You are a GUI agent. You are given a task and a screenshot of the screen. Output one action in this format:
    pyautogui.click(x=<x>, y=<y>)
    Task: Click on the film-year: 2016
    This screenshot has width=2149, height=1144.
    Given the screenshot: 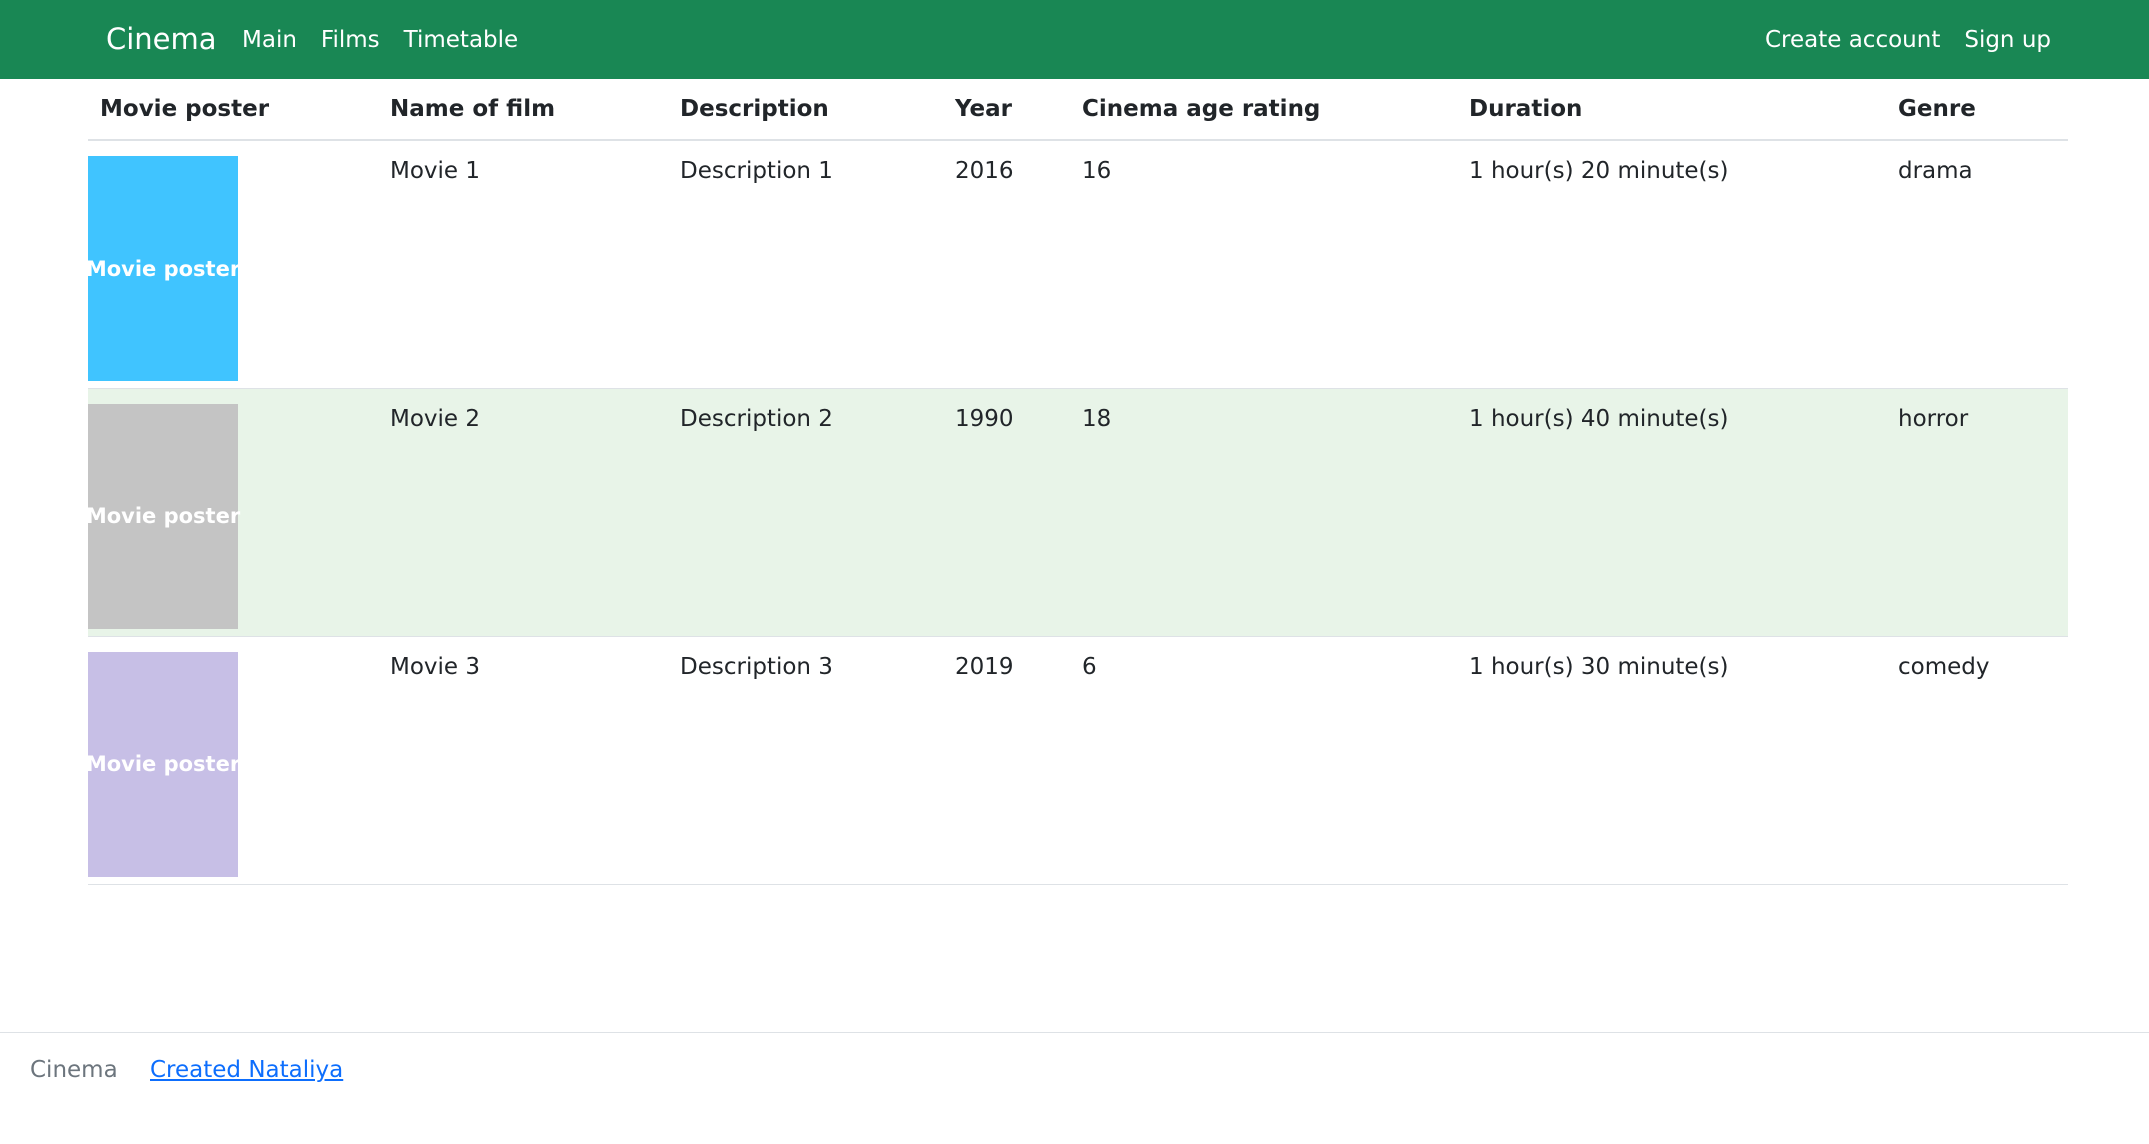 What is the action you would take?
    pyautogui.click(x=1006, y=264)
    